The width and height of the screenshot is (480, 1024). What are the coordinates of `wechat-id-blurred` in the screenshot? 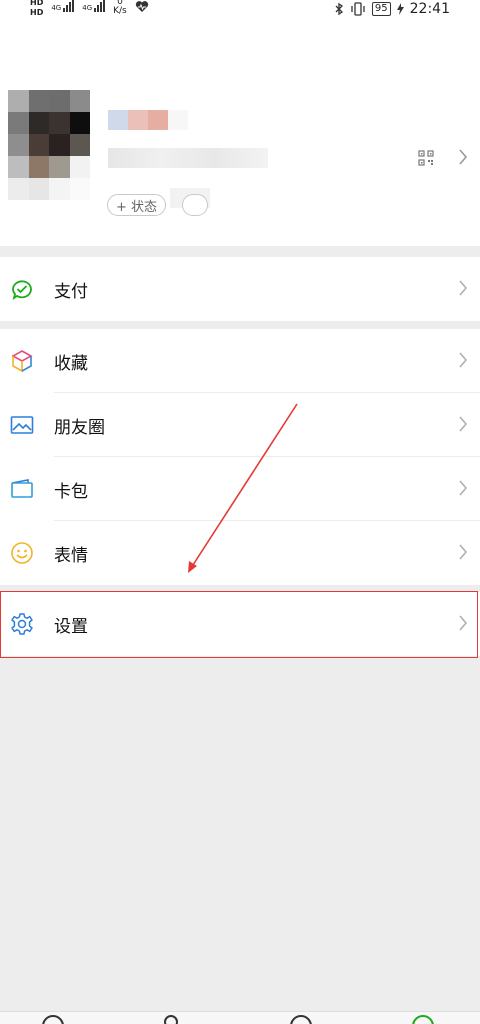 It's located at (188, 158).